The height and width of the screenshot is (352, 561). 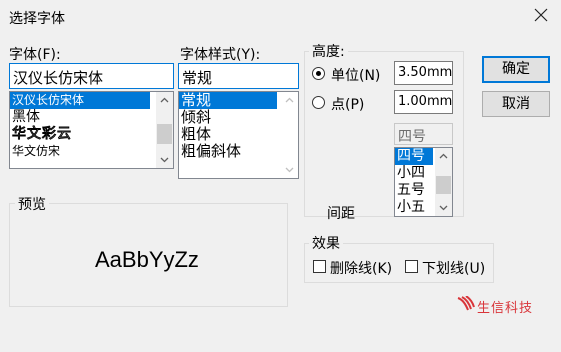 What do you see at coordinates (35, 55) in the screenshot?
I see `font-label: 字体(F):` at bounding box center [35, 55].